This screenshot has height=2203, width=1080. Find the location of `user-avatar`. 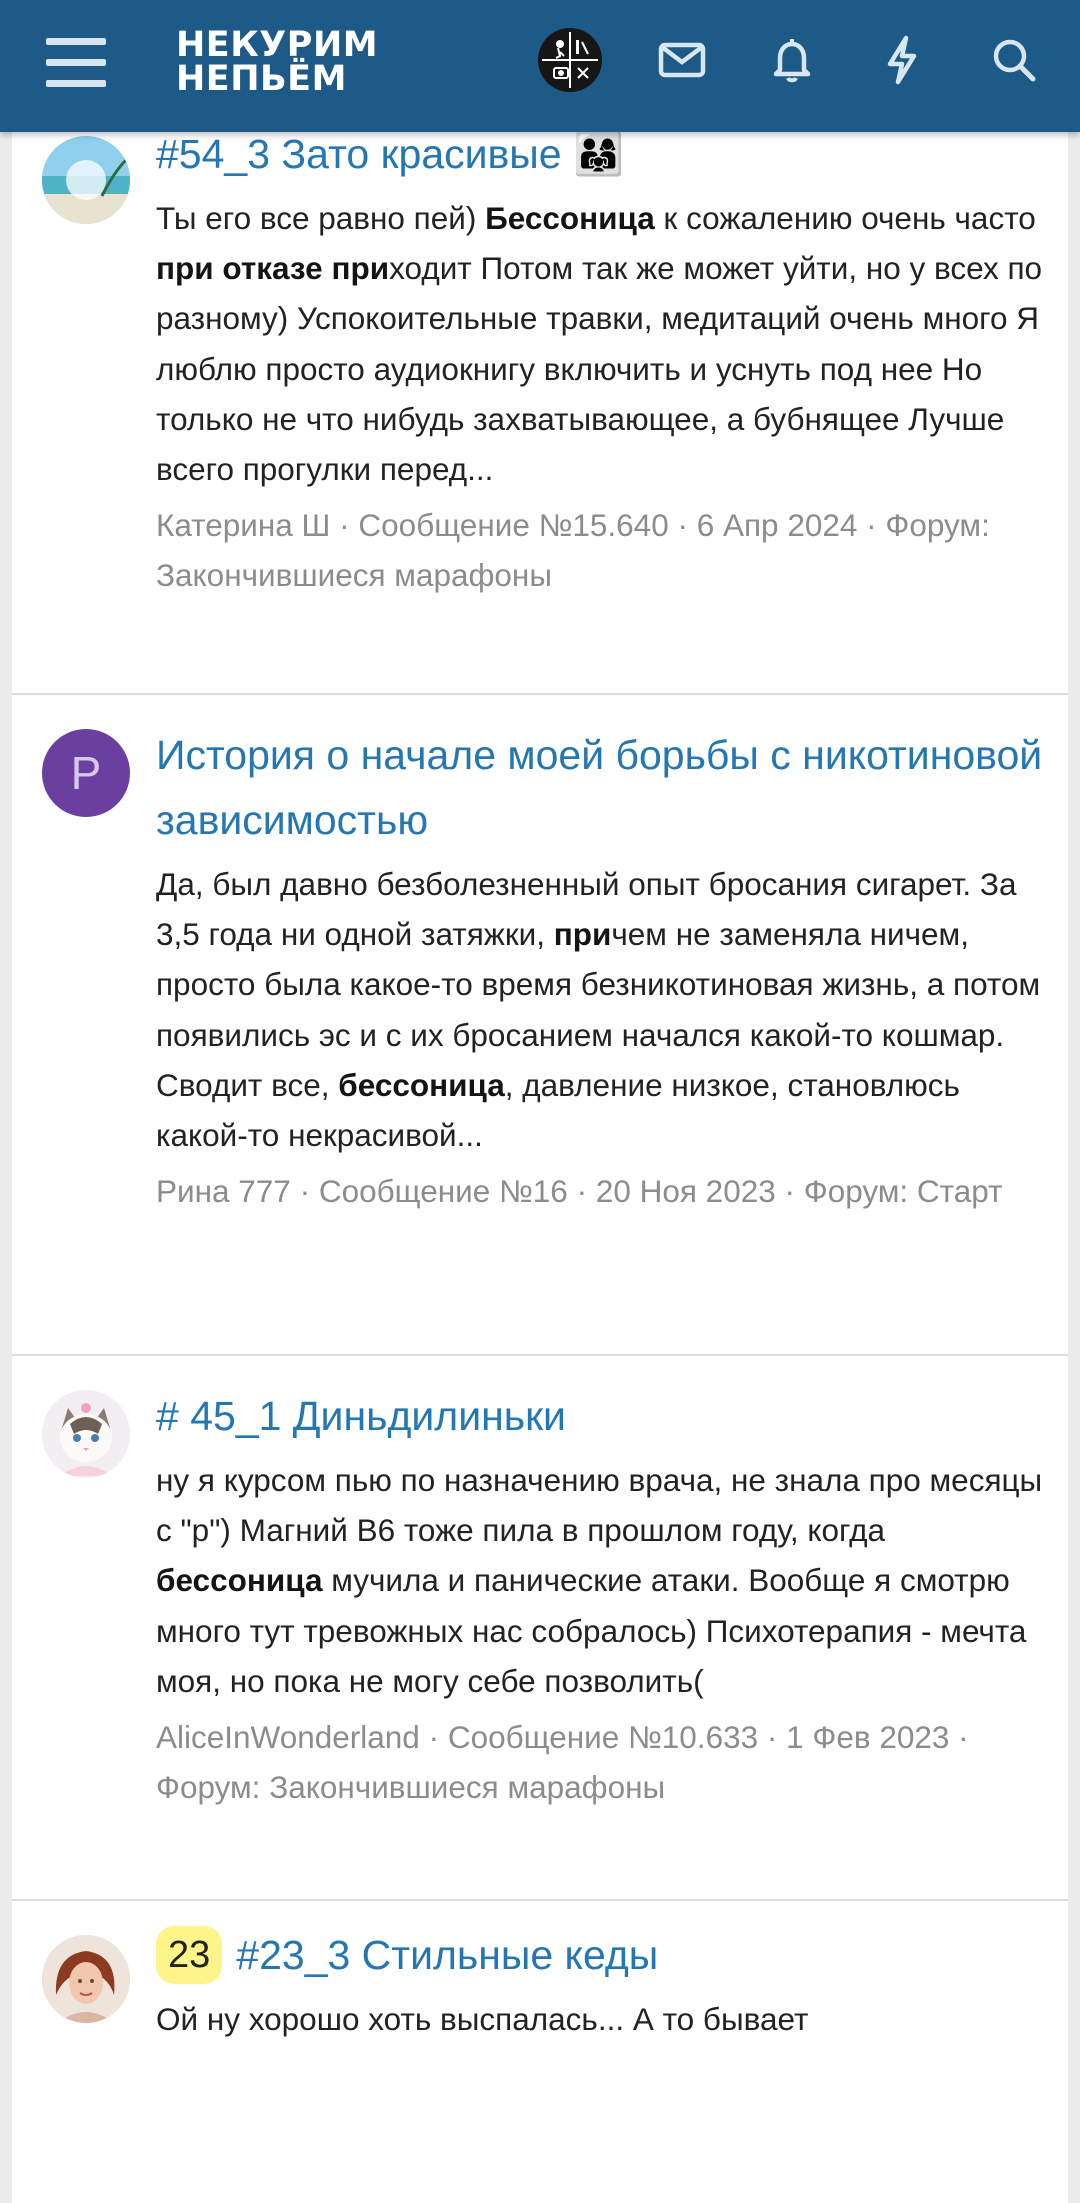

user-avatar is located at coordinates (570, 60).